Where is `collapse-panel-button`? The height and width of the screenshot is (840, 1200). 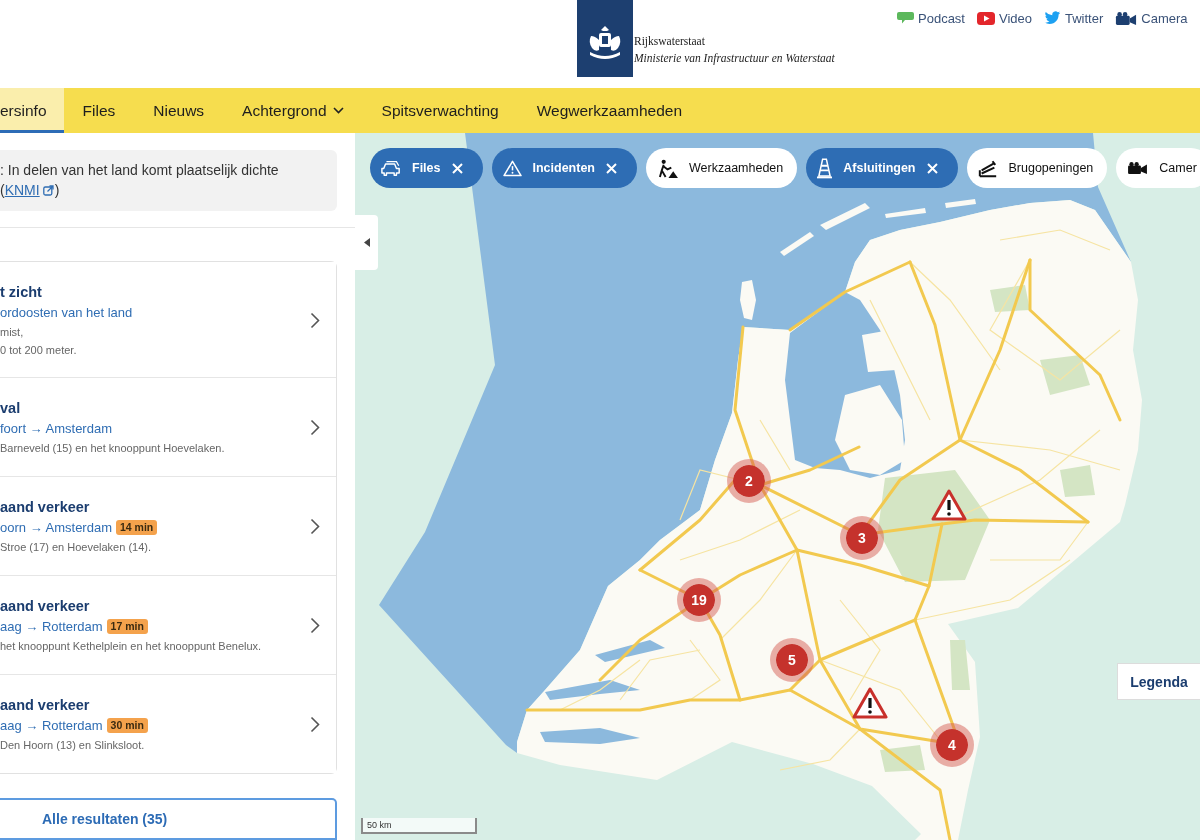
collapse-panel-button is located at coordinates (366, 242).